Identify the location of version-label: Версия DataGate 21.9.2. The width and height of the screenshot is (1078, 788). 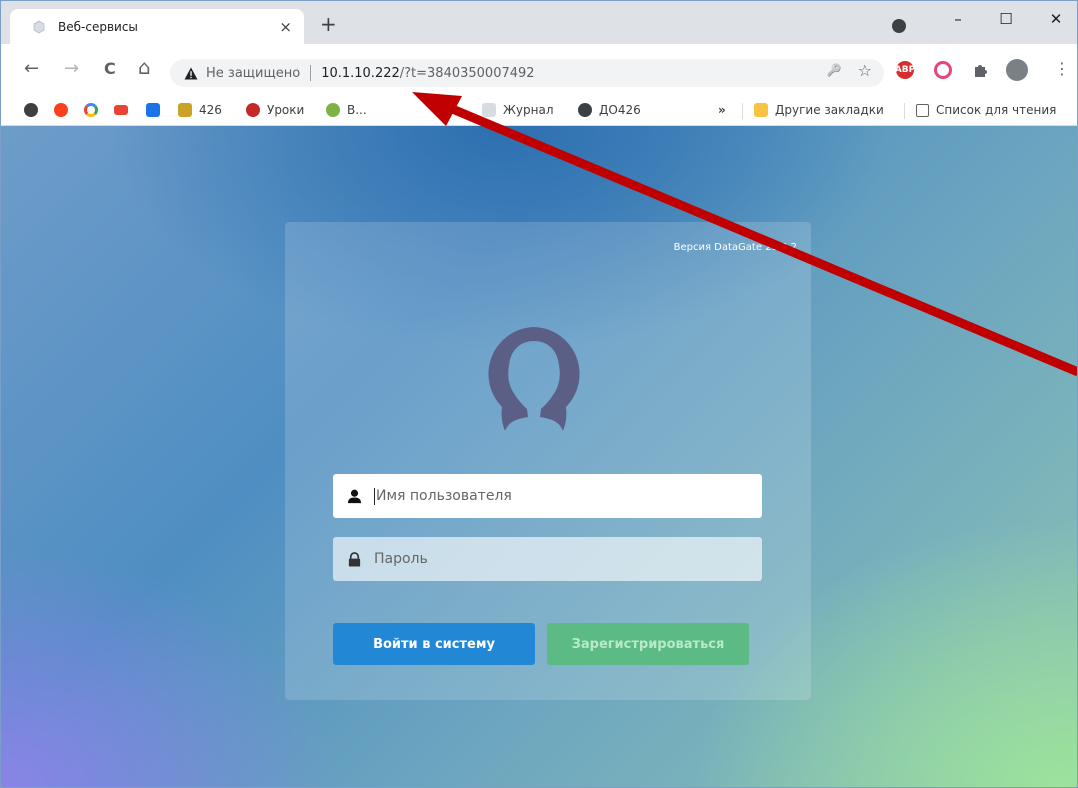
(735, 247).